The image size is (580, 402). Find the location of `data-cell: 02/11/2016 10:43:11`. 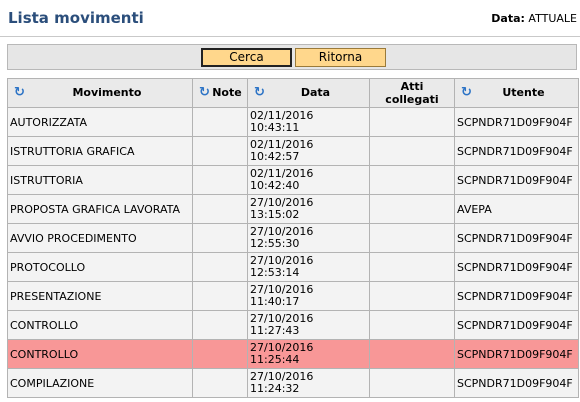

data-cell: 02/11/2016 10:43:11 is located at coordinates (308, 122).